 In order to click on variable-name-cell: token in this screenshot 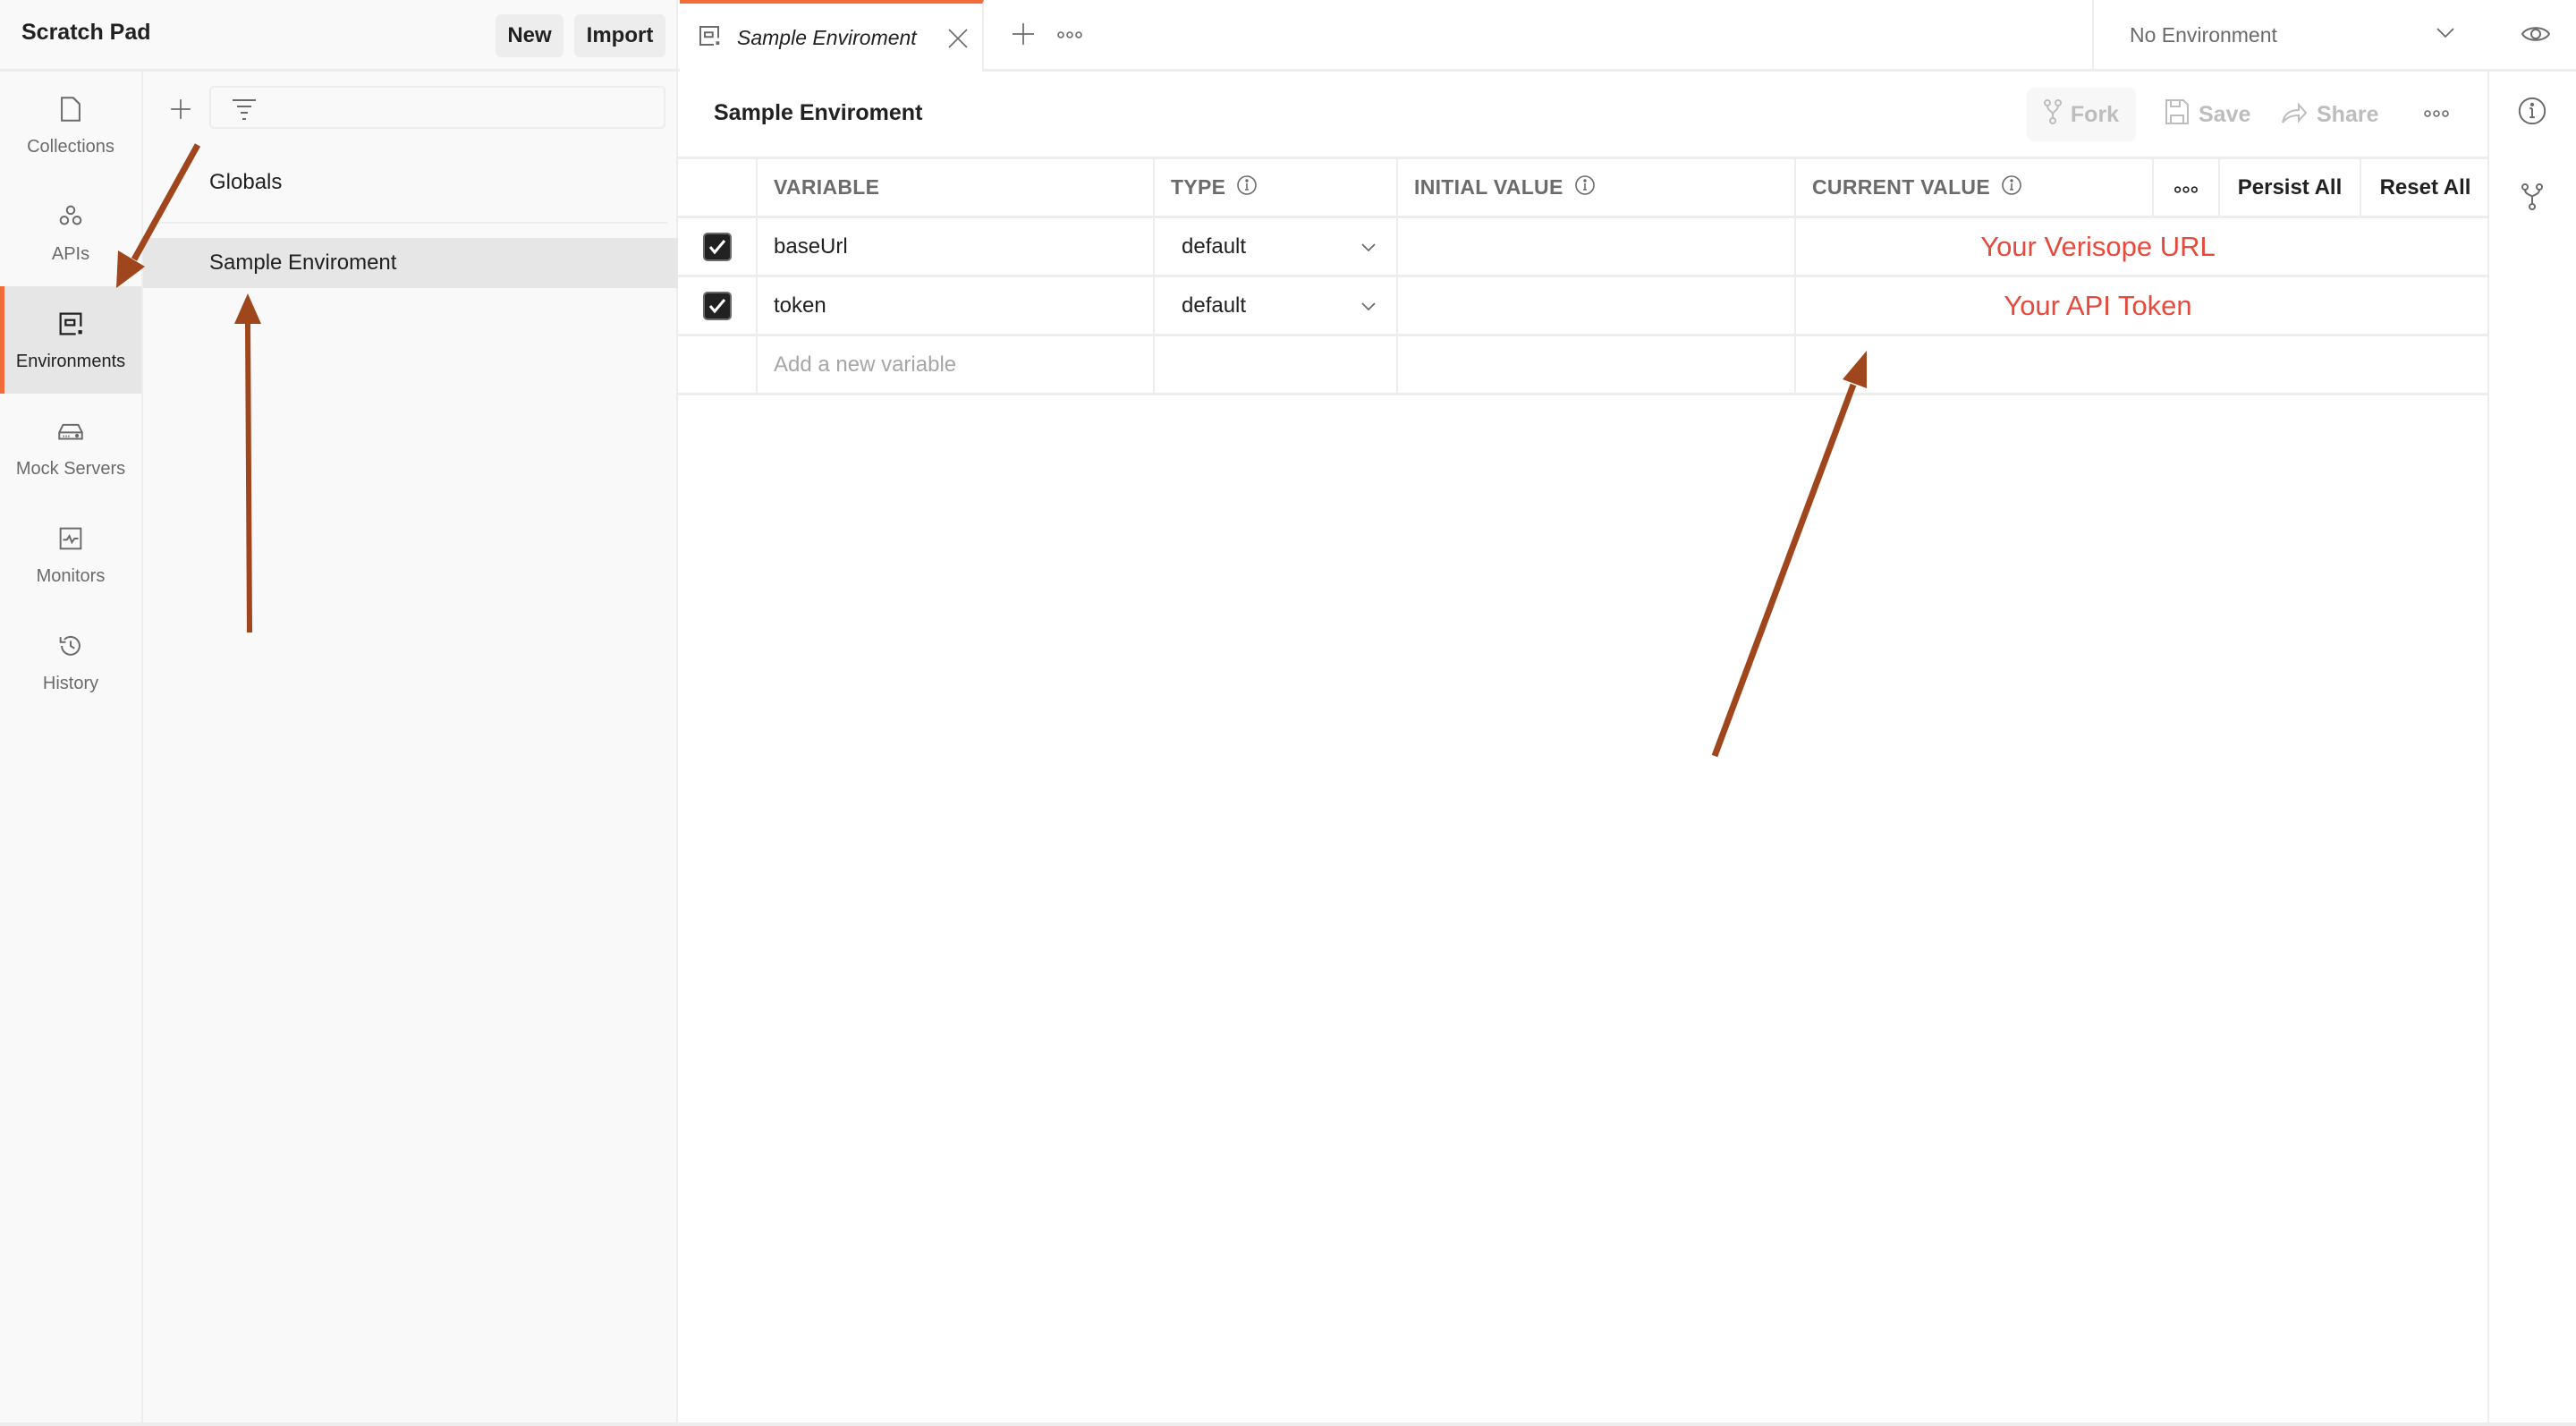, I will do `click(956, 306)`.